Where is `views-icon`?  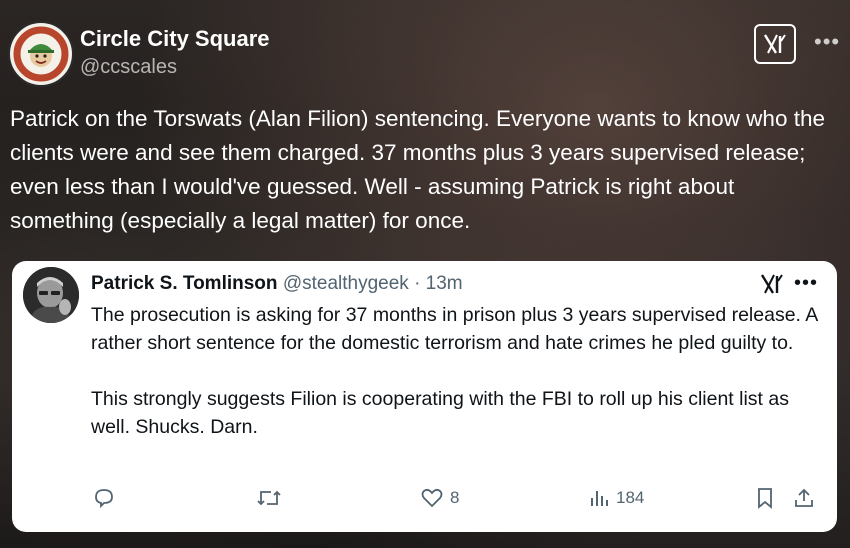 views-icon is located at coordinates (599, 498).